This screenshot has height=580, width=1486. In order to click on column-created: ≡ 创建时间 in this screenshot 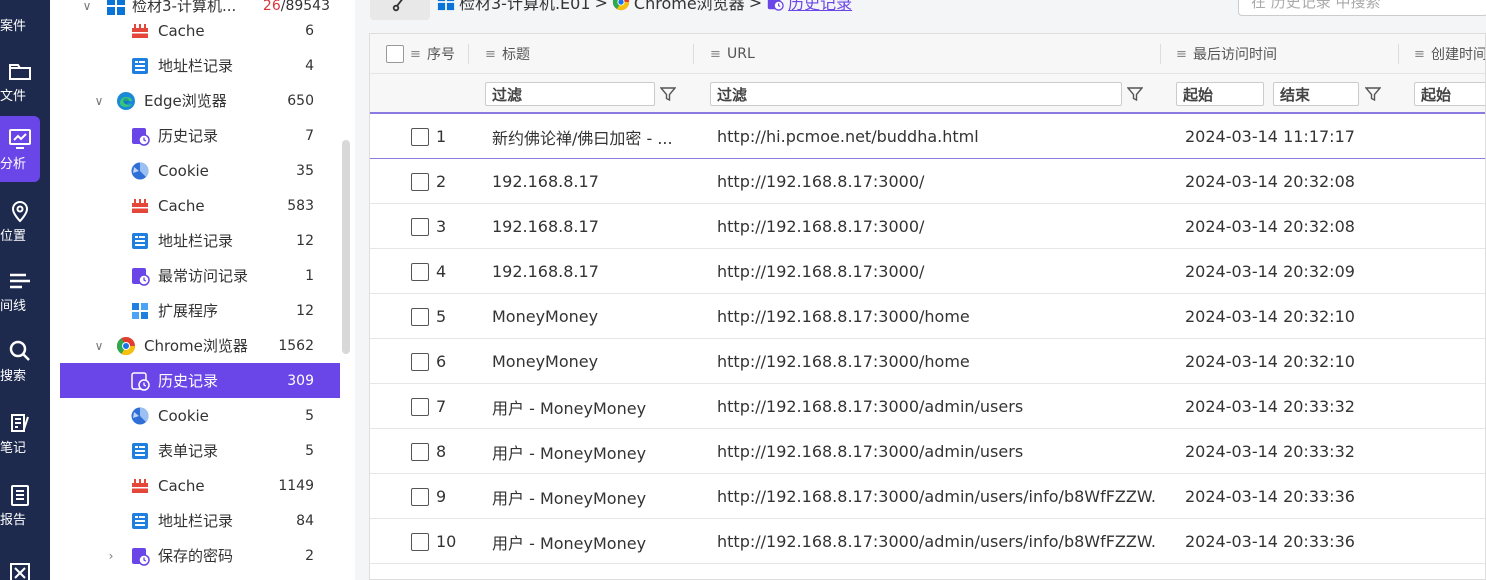, I will do `click(1449, 54)`.